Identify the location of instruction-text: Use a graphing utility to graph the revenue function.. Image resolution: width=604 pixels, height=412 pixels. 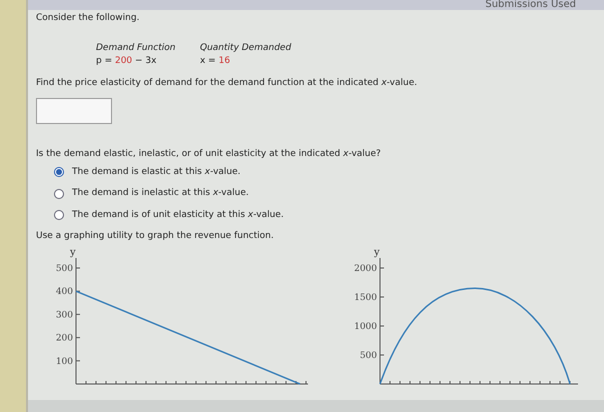
(155, 236).